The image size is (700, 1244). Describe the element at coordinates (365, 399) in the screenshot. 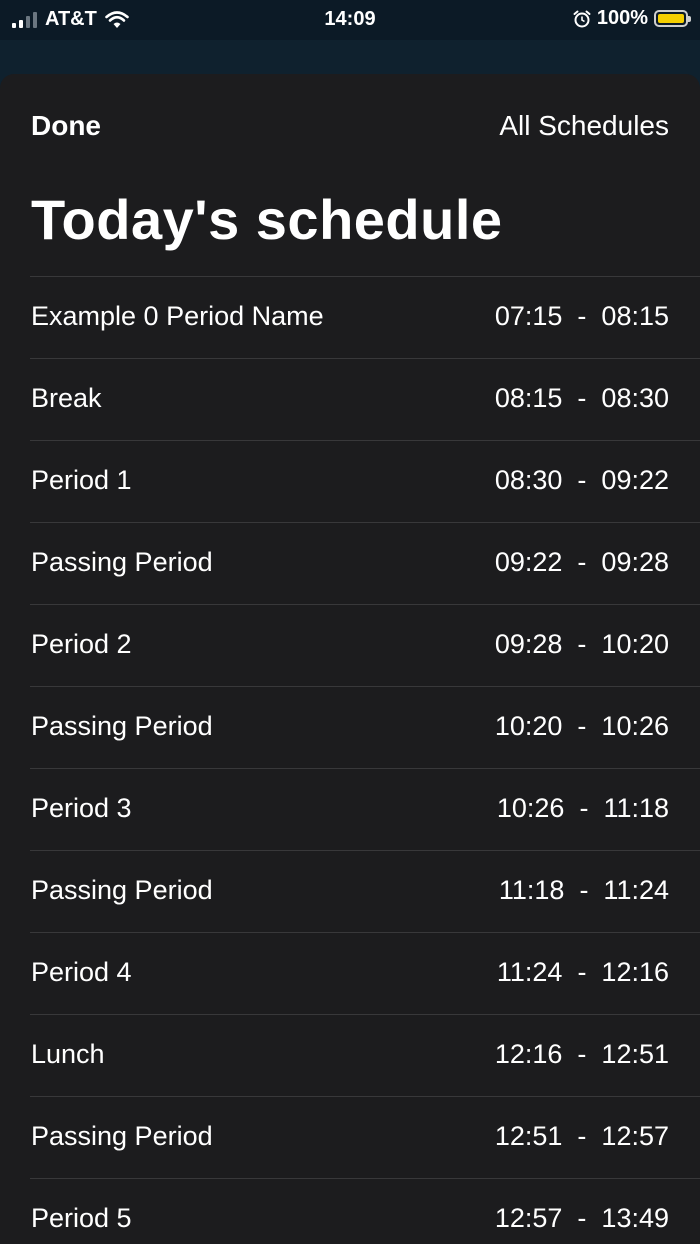

I see `table-row: Break 08:15 - 08:30` at that location.